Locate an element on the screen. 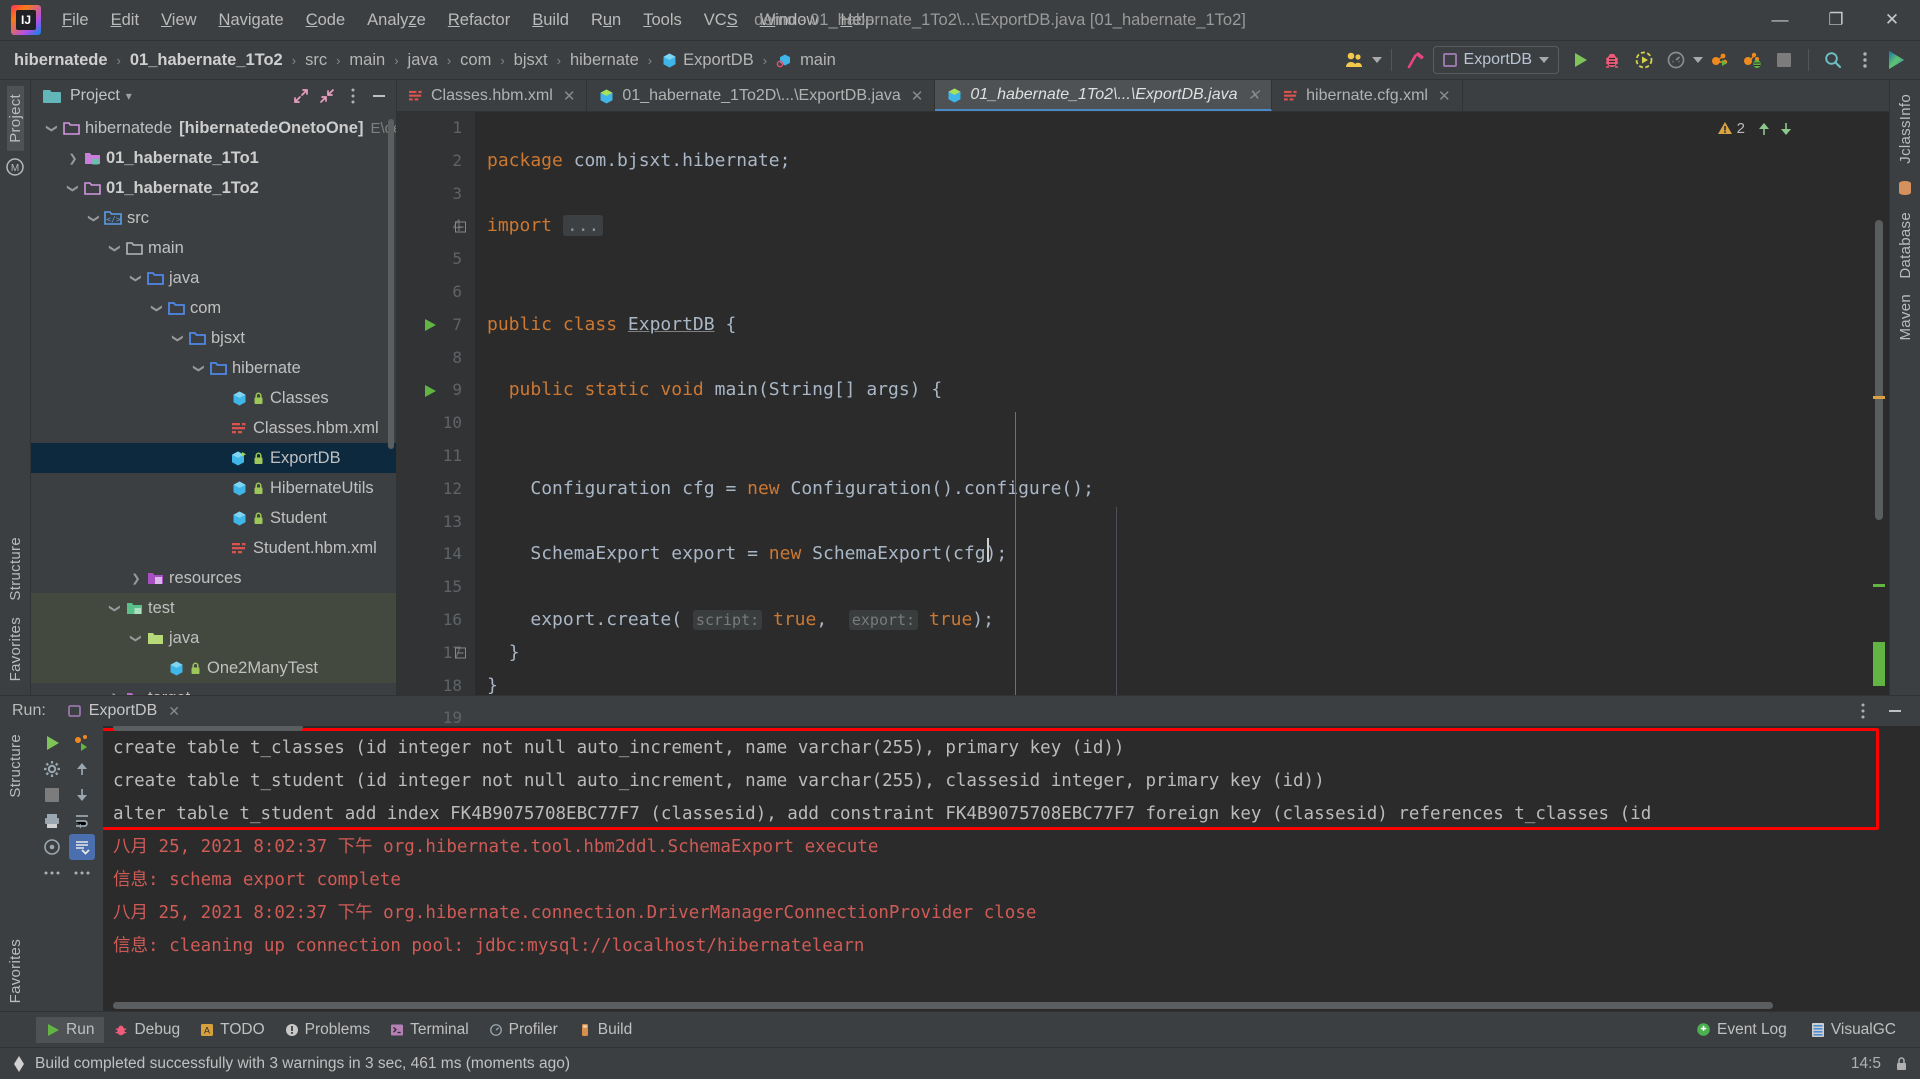 This screenshot has width=1920, height=1079. more-options-icon-console is located at coordinates (52, 873).